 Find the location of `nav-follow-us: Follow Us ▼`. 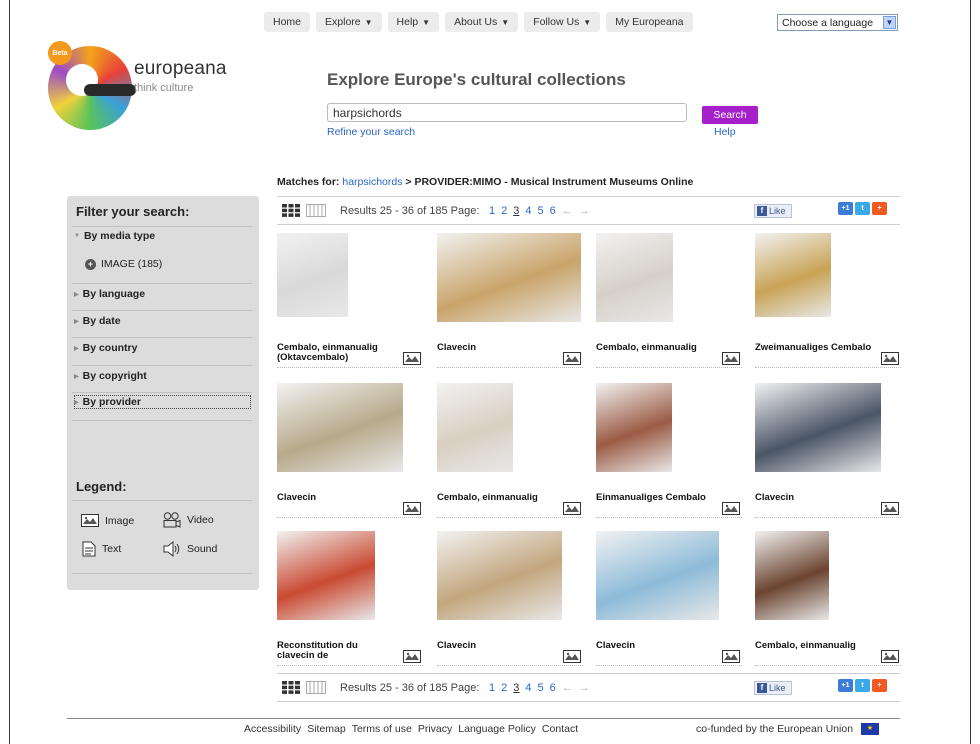

nav-follow-us: Follow Us ▼ is located at coordinates (562, 22).